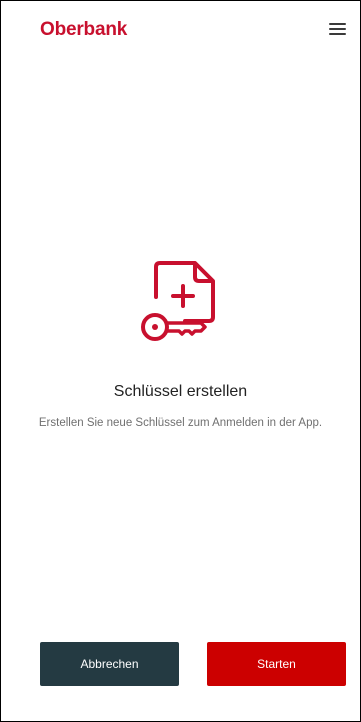 The image size is (361, 722). I want to click on page-title: Schlüssel erstellen, so click(180, 391).